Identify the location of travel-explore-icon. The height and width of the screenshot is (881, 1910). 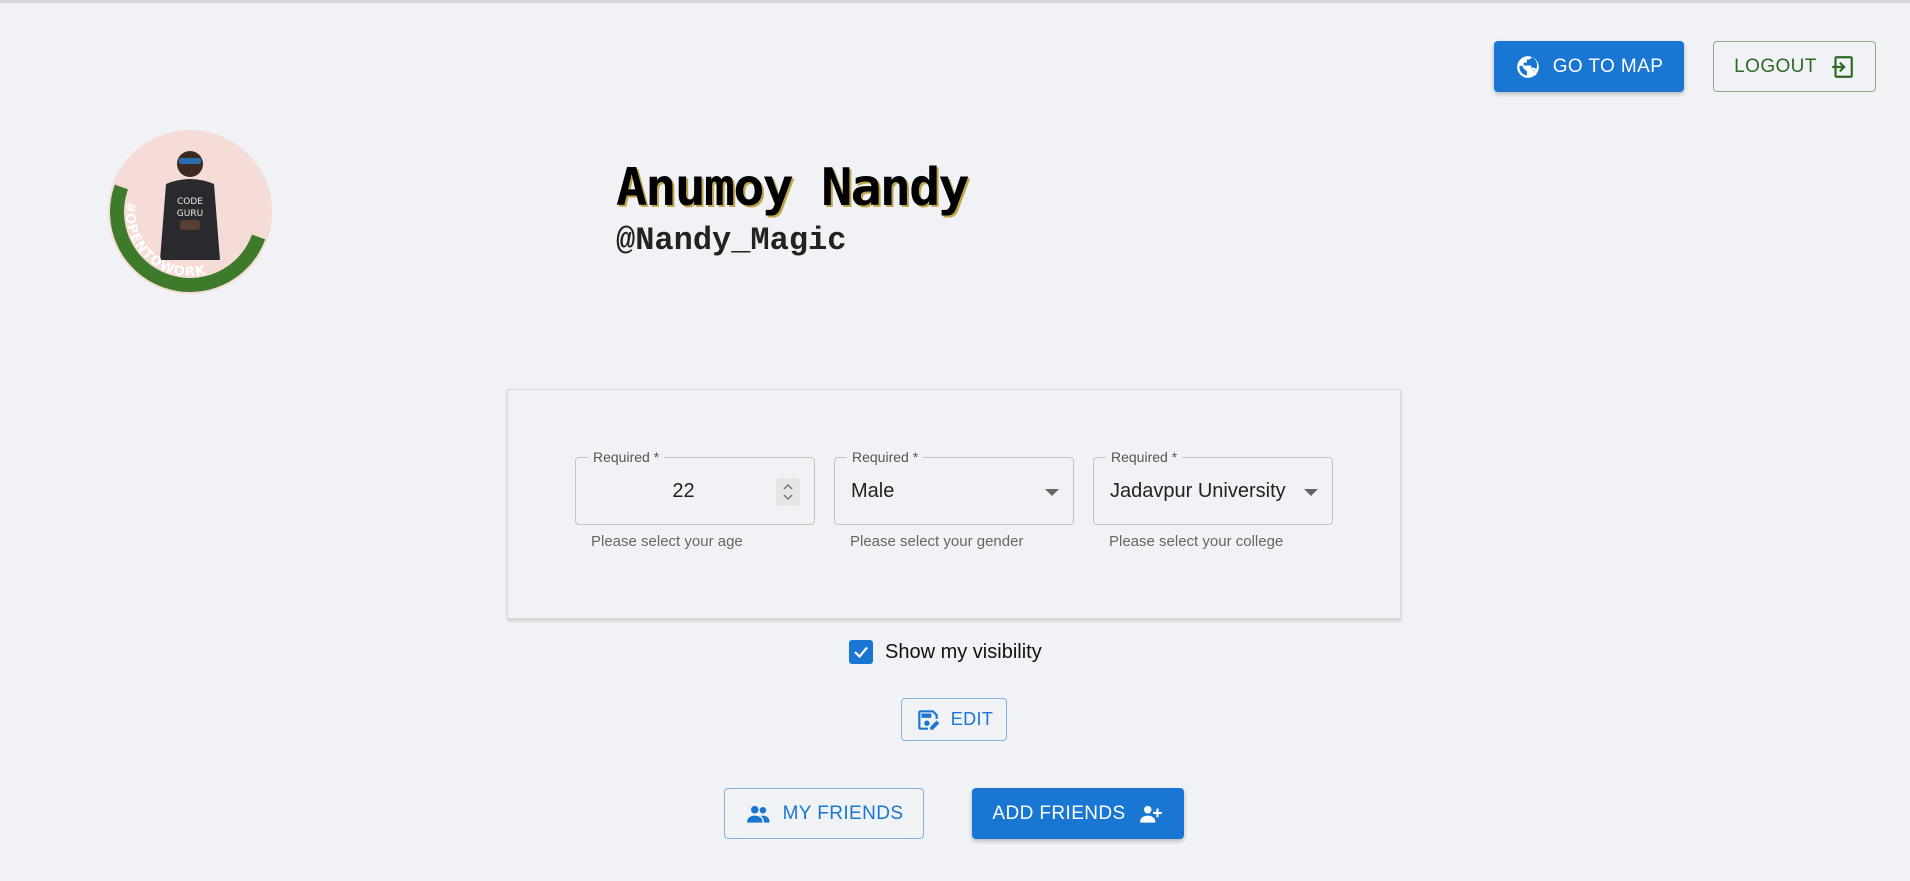
(1527, 66).